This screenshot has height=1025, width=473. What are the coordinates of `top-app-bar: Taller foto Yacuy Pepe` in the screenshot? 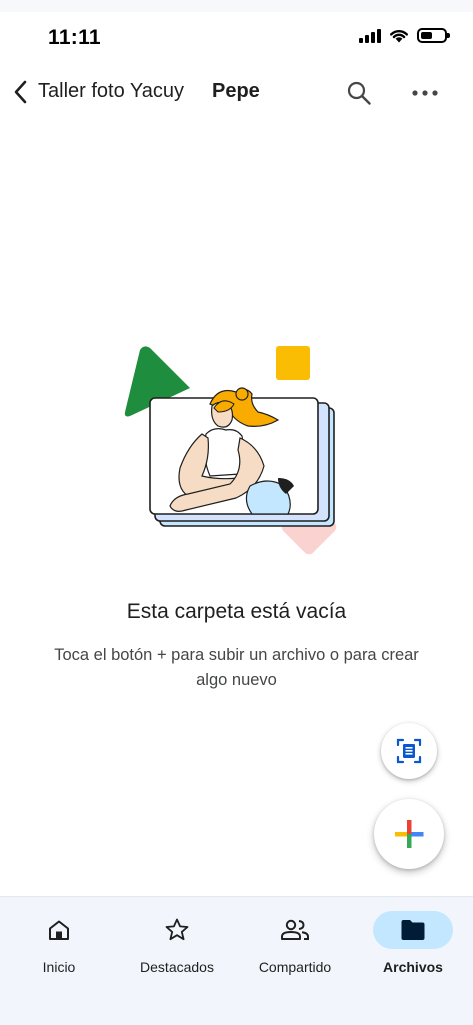 It's located at (236, 92).